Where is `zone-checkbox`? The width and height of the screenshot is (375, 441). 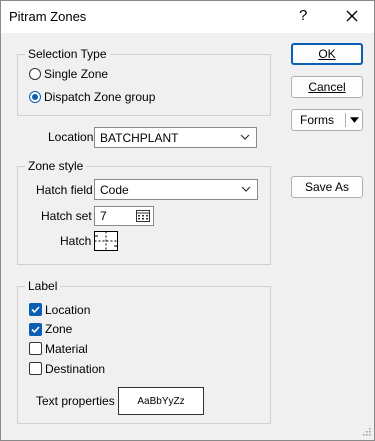
zone-checkbox is located at coordinates (35, 329).